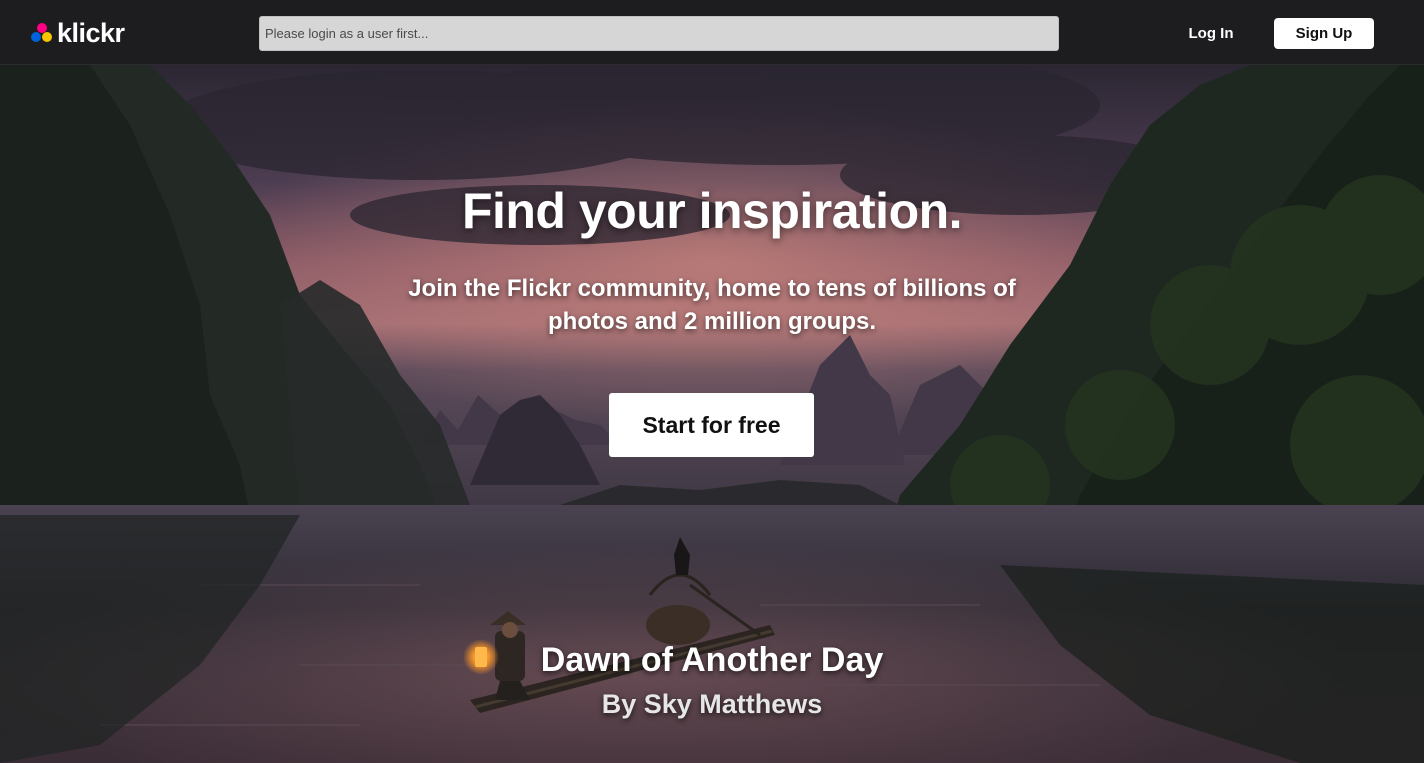 The width and height of the screenshot is (1424, 763). I want to click on photo-title: Dawn of Another Day, so click(712, 660).